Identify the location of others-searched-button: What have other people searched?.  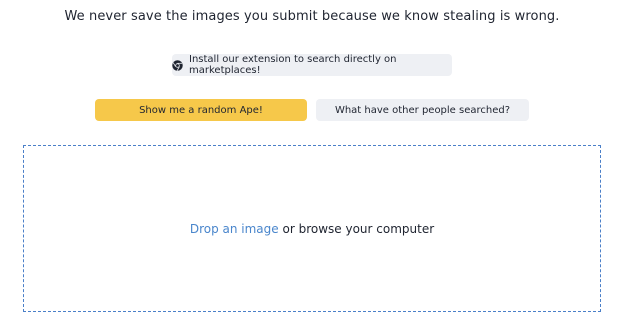
(422, 110).